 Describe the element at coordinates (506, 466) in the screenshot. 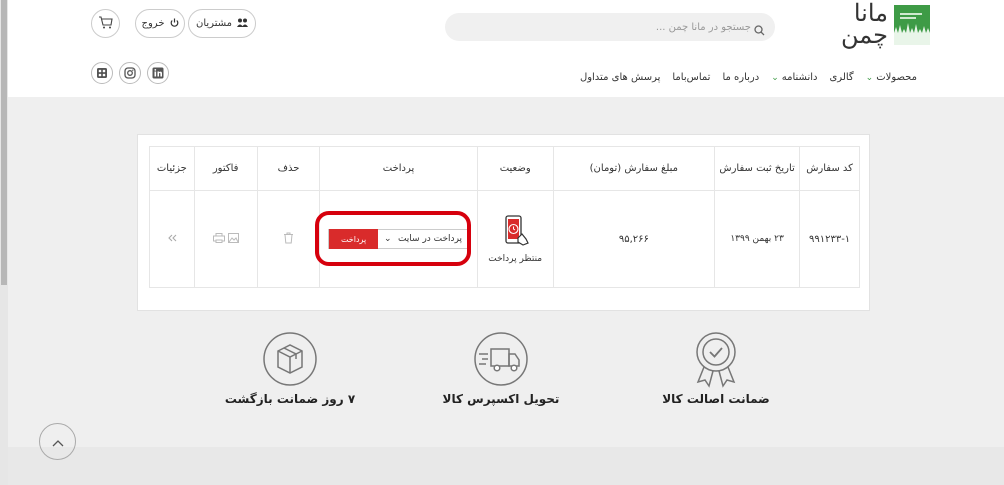

I see `footer-band` at that location.